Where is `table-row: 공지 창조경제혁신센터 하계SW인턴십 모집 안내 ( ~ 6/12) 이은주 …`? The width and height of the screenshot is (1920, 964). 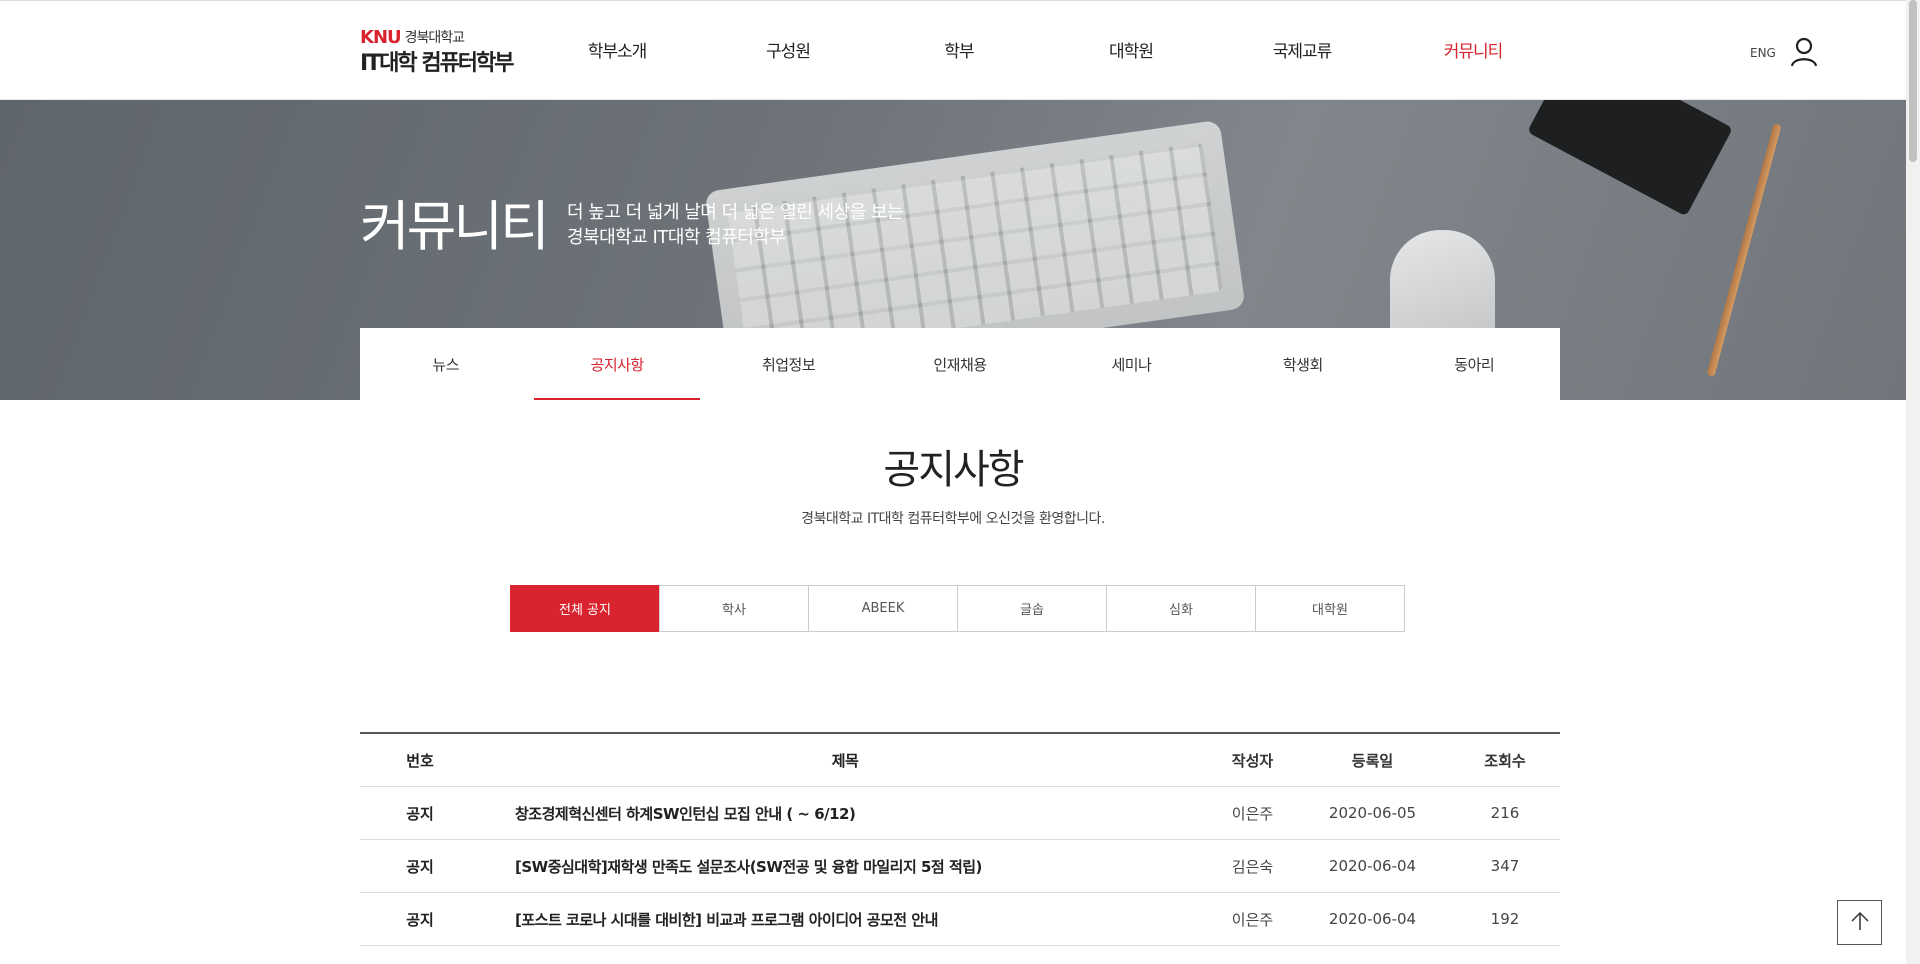 table-row: 공지 창조경제혁신센터 하계SW인턴십 모집 안내 ( ~ 6/12) 이은주 … is located at coordinates (960, 813).